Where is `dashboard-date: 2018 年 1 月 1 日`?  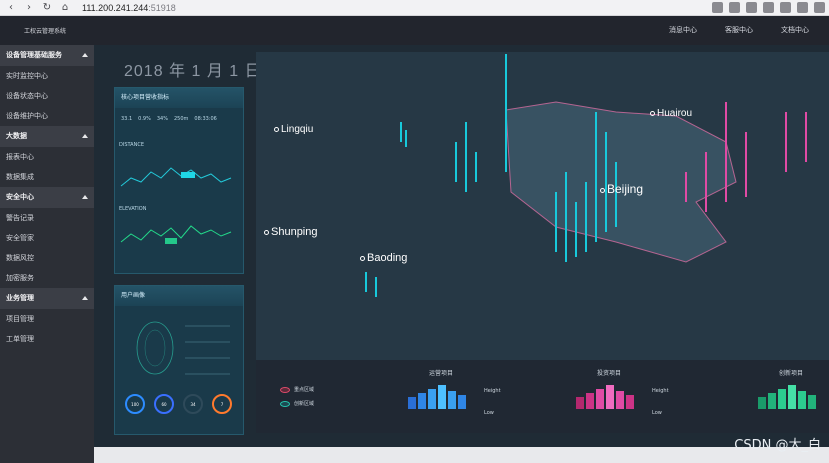
dashboard-date: 2018 年 1 月 1 日 is located at coordinates (193, 71).